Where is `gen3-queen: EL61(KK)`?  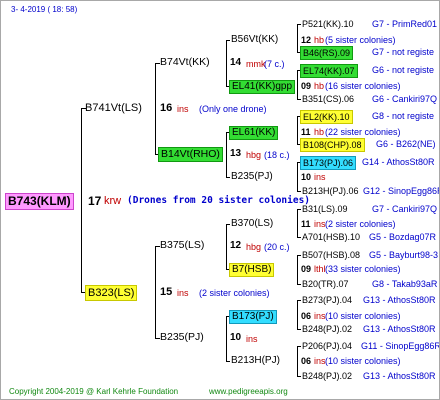
gen3-queen: EL61(KK) is located at coordinates (254, 133).